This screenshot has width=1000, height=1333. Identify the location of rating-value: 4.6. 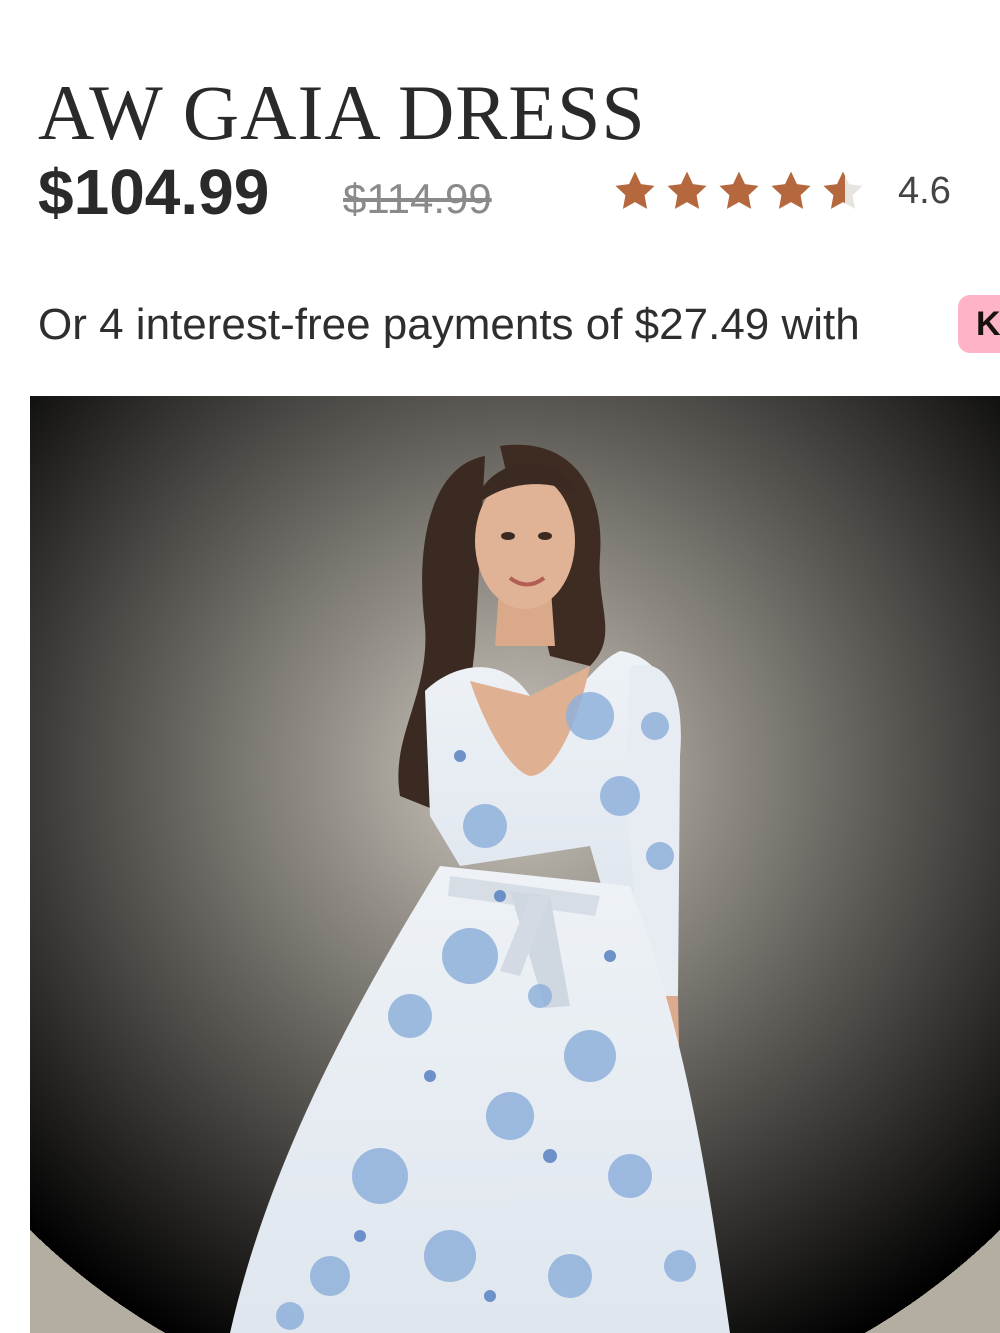
(924, 190).